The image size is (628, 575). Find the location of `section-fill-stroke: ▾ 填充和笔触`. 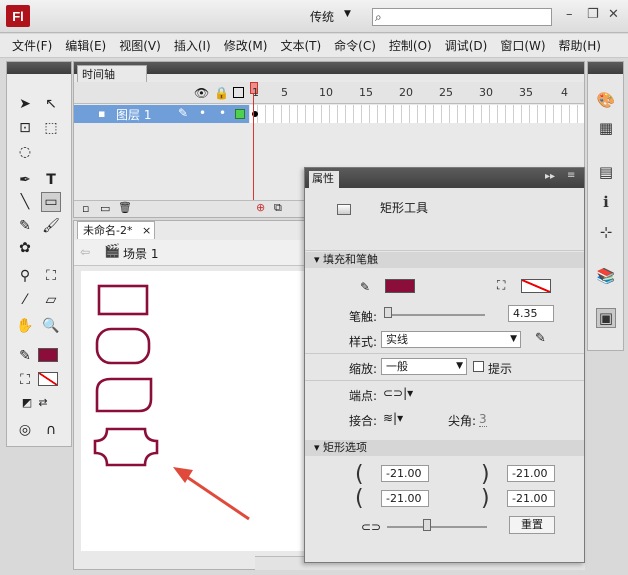

section-fill-stroke: ▾ 填充和笔触 is located at coordinates (444, 260).